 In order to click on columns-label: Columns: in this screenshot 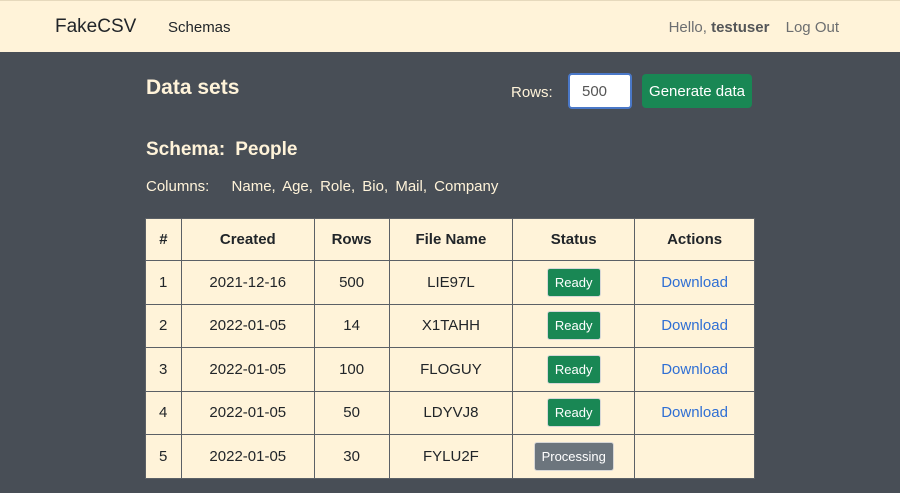, I will do `click(178, 186)`.